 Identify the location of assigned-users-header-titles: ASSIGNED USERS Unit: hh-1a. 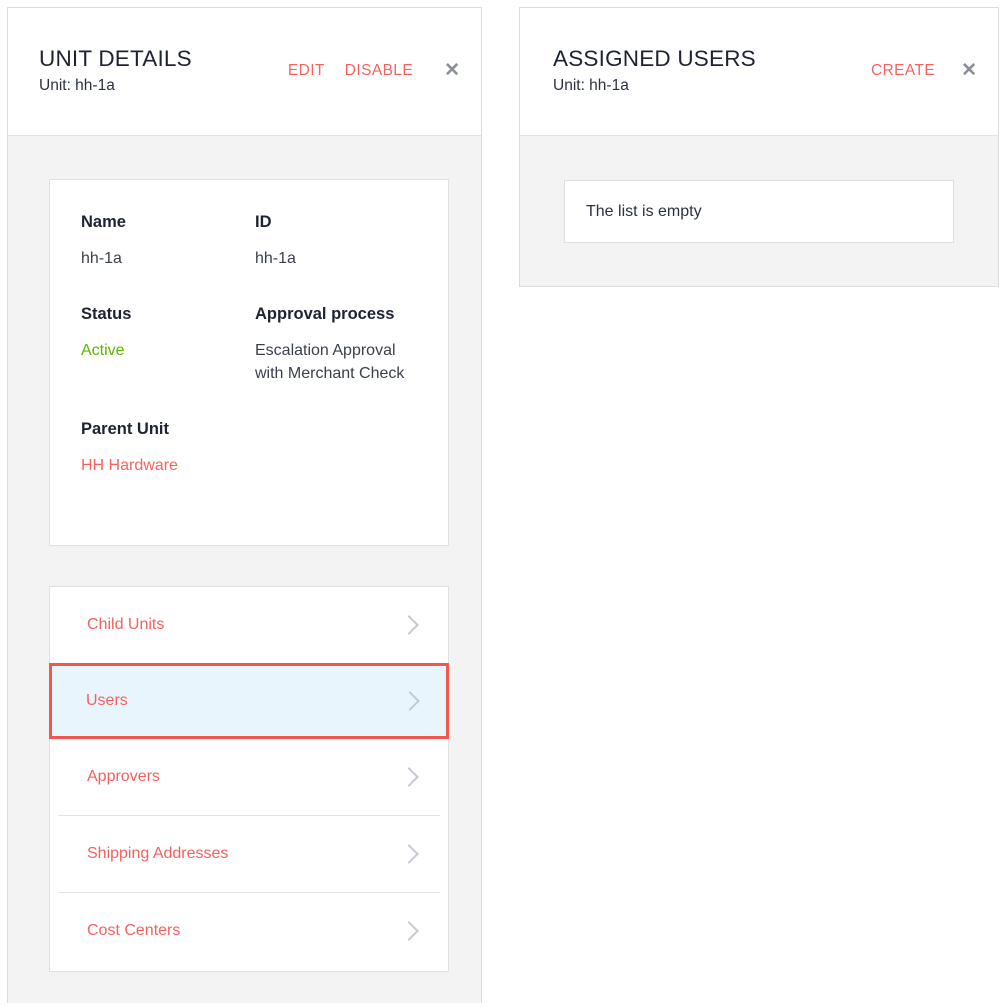
(654, 71).